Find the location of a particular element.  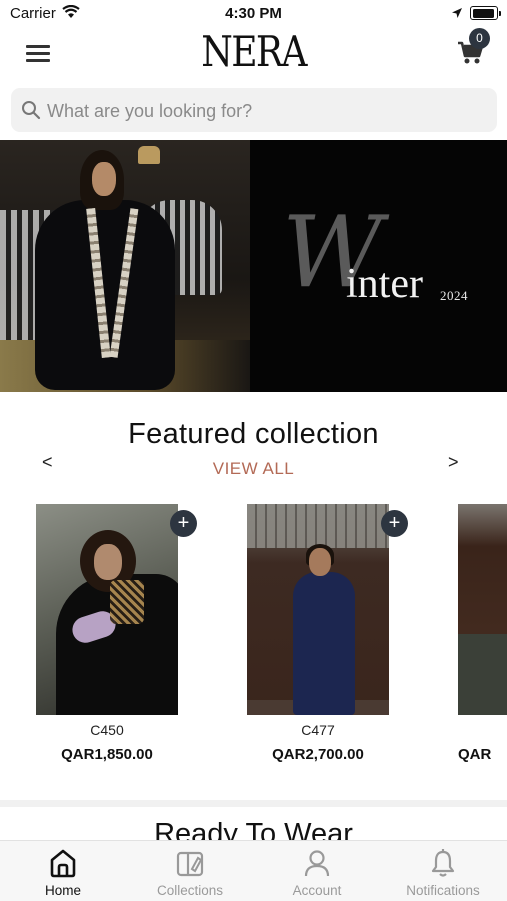

cart-count-badge: 0 is located at coordinates (479, 38).